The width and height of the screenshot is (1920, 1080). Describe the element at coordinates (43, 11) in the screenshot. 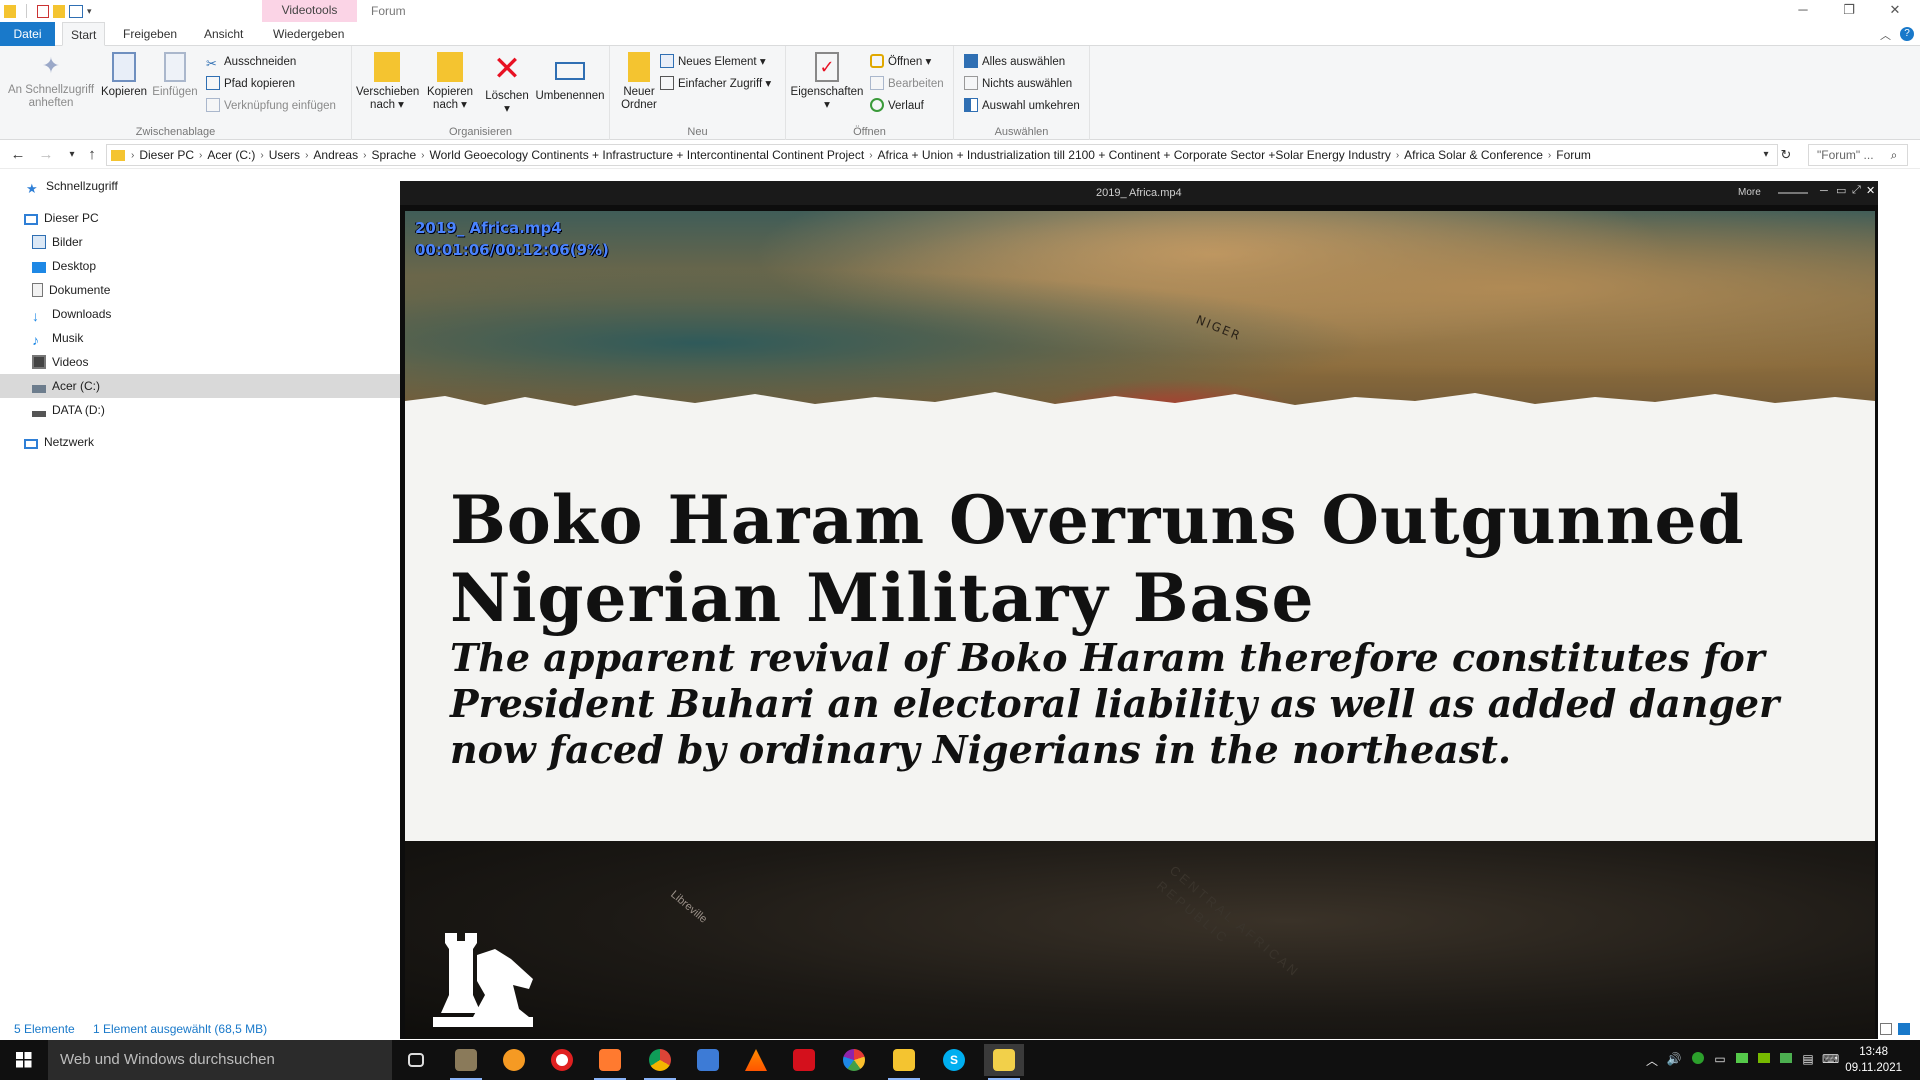

I see `properties-icon` at that location.